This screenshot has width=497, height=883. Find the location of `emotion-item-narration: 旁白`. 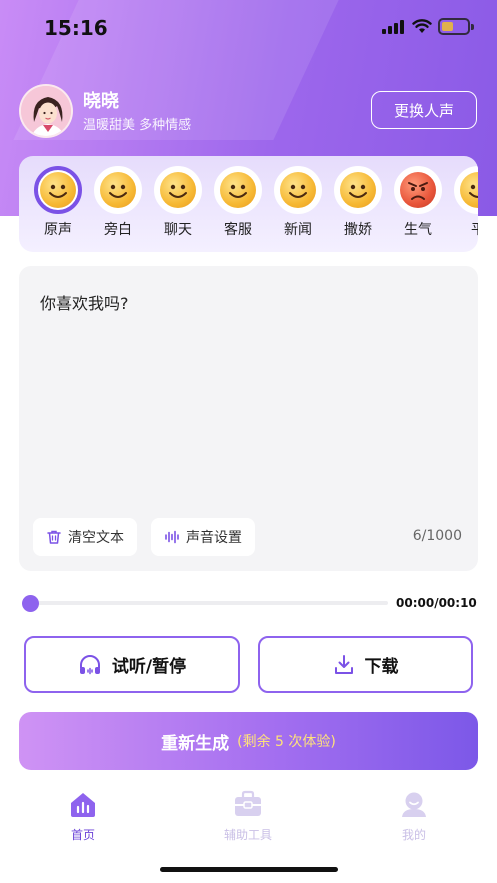

emotion-item-narration: 旁白 is located at coordinates (118, 202).